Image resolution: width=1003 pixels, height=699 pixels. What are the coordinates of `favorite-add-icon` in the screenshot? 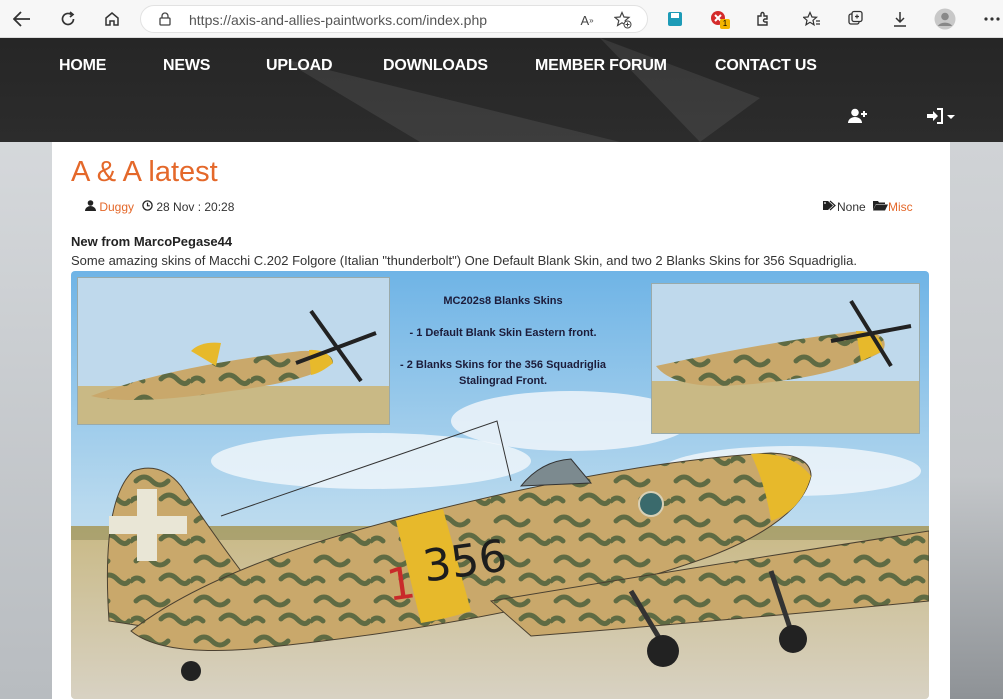 It's located at (623, 20).